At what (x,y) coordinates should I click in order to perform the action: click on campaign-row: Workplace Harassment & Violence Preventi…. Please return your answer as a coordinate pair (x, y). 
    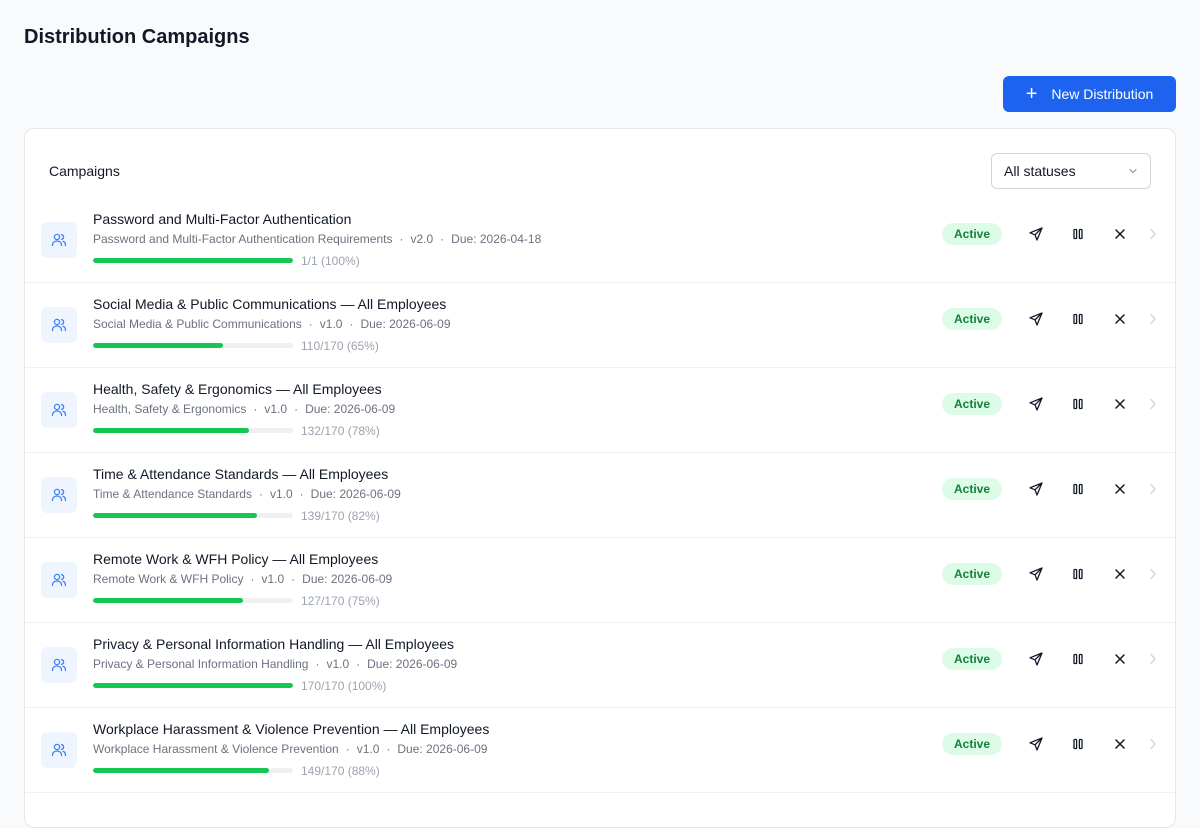
    Looking at the image, I should click on (600, 750).